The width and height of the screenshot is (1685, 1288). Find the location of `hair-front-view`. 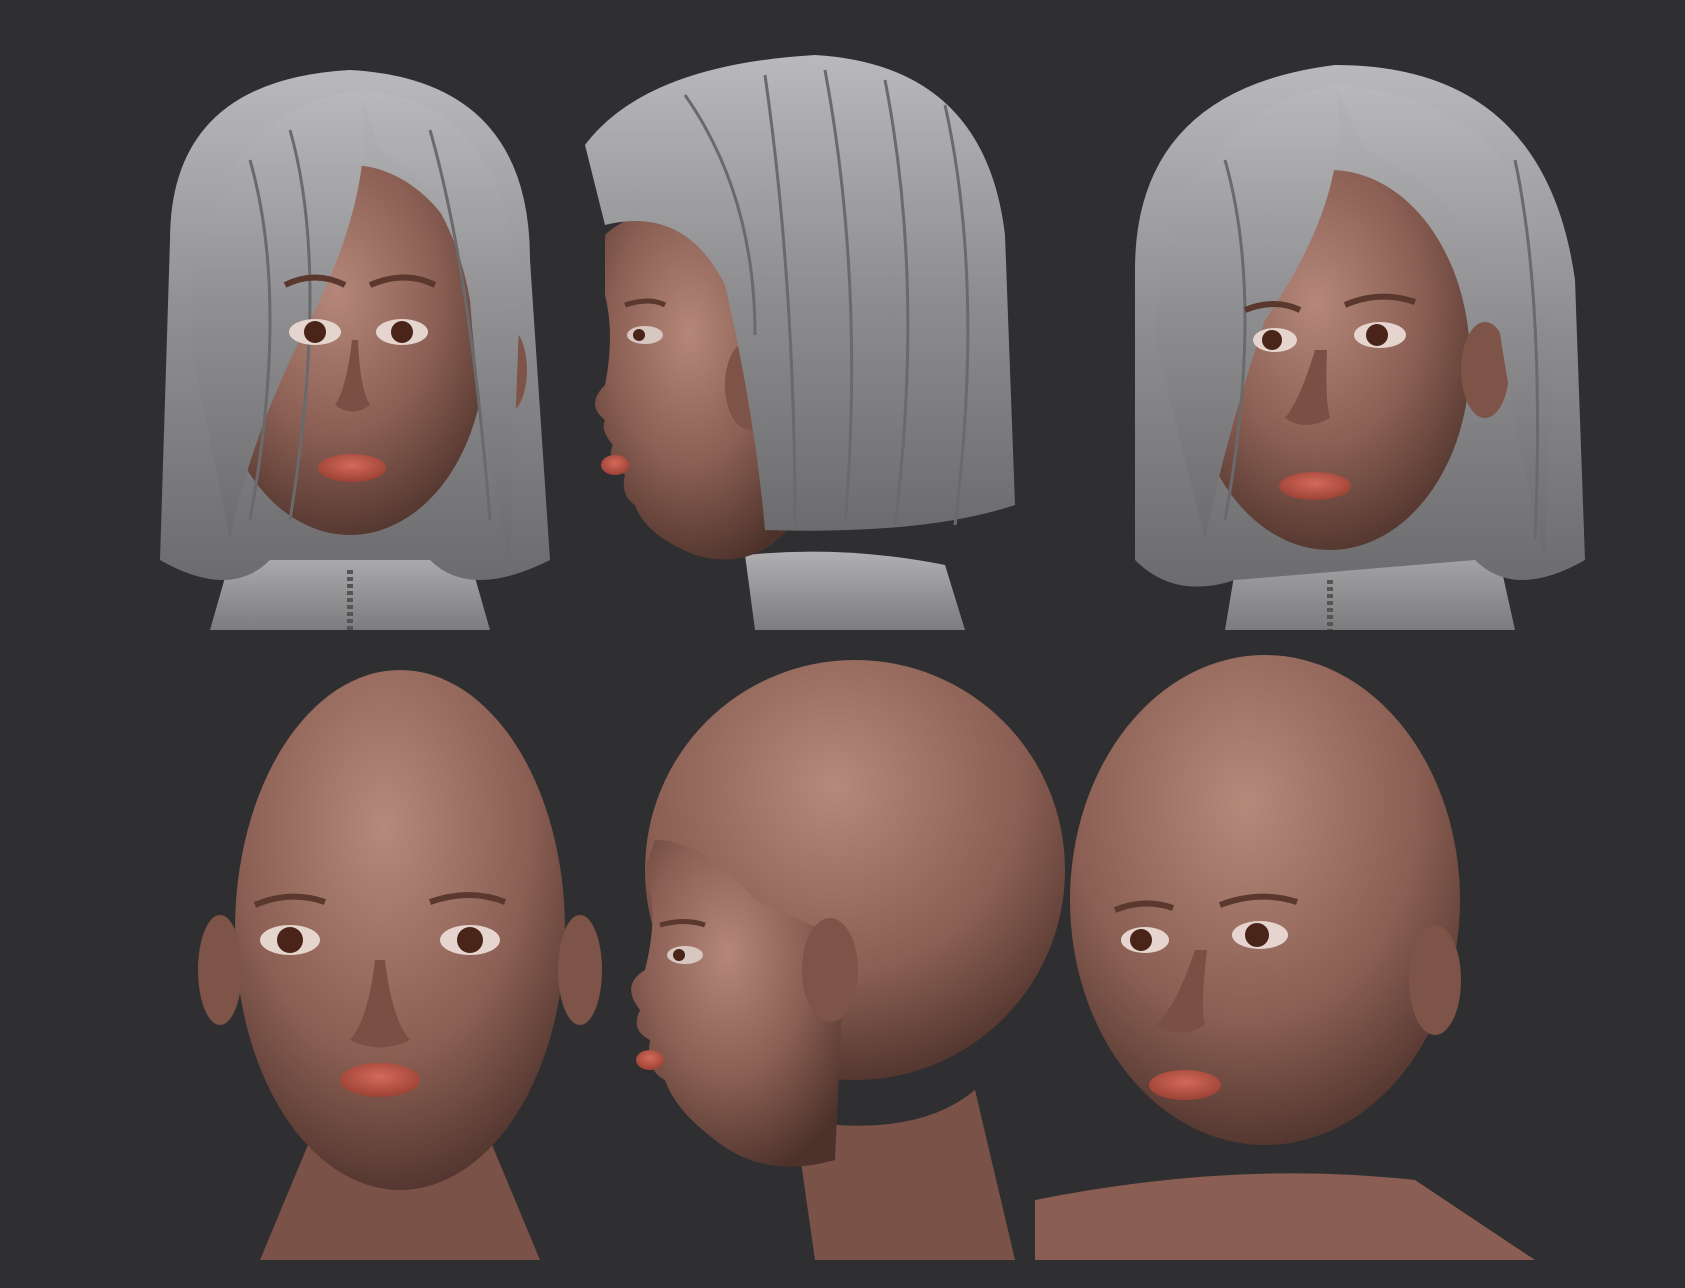

hair-front-view is located at coordinates (350, 335).